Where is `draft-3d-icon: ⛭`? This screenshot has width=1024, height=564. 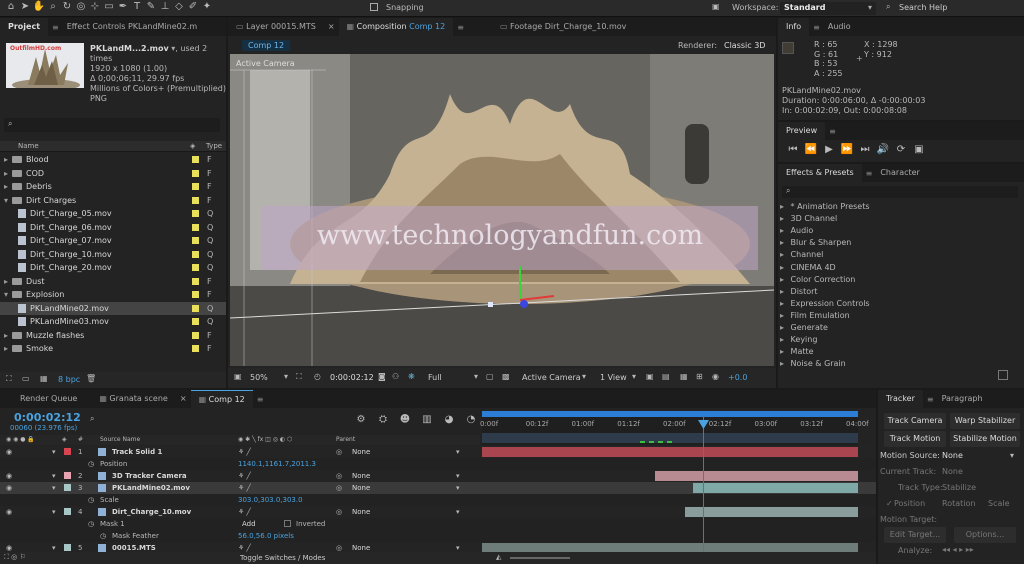
draft-3d-icon: ⛭ is located at coordinates (383, 419).